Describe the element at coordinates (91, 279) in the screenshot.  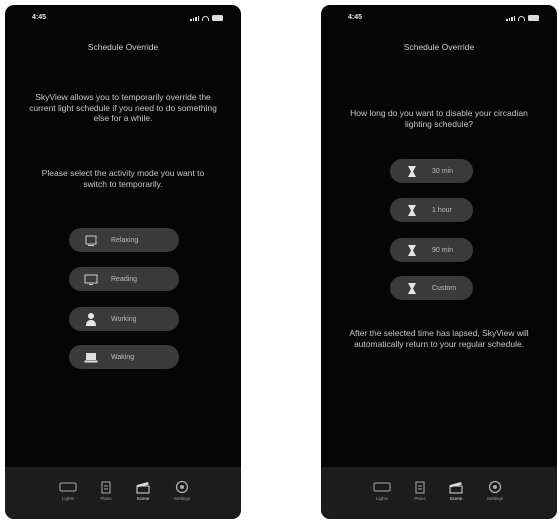
I see `monitor-icon` at that location.